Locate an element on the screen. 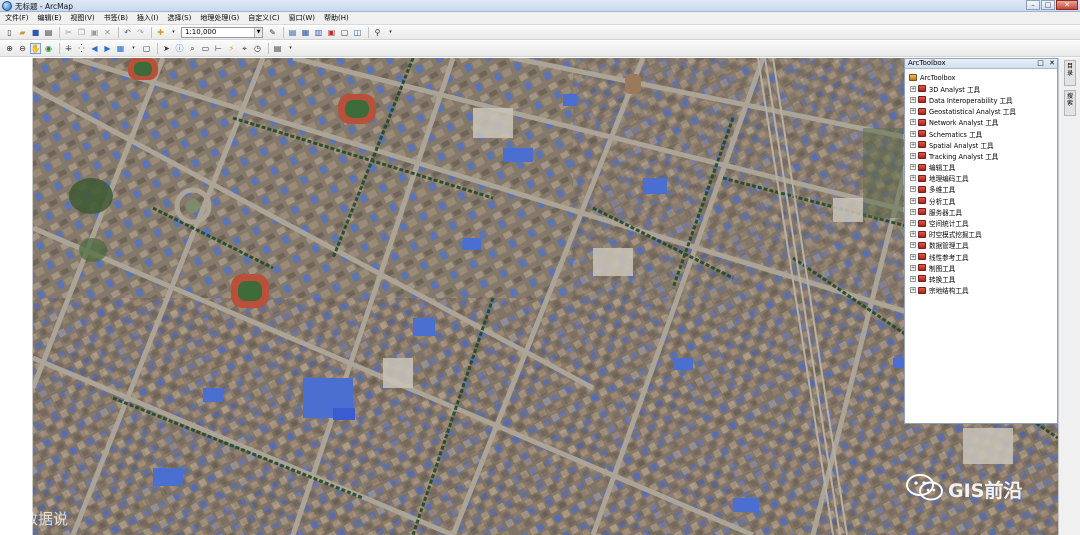 The image size is (1080, 535). tree-item-conversion: + 转换工具 is located at coordinates (981, 278).